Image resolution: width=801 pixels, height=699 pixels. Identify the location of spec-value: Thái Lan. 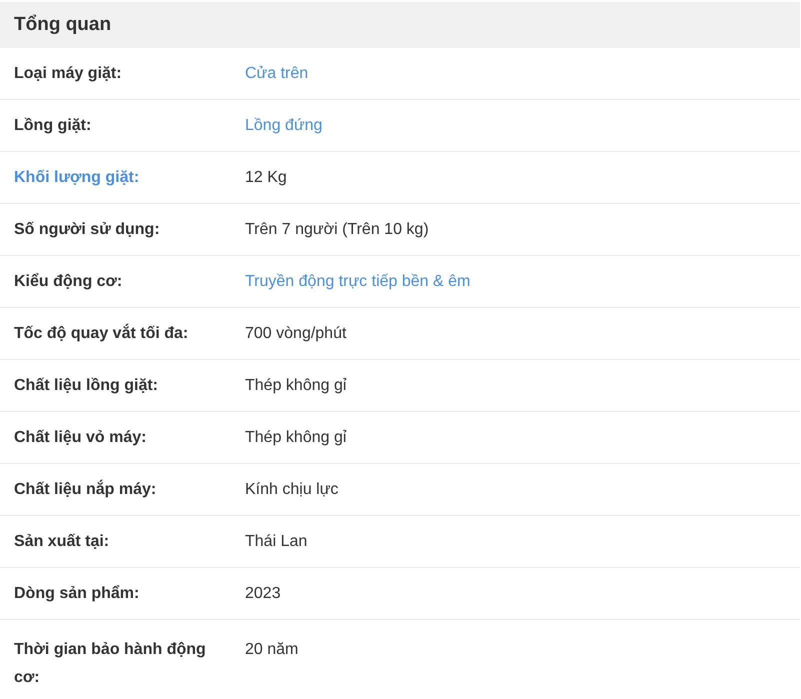
(276, 541).